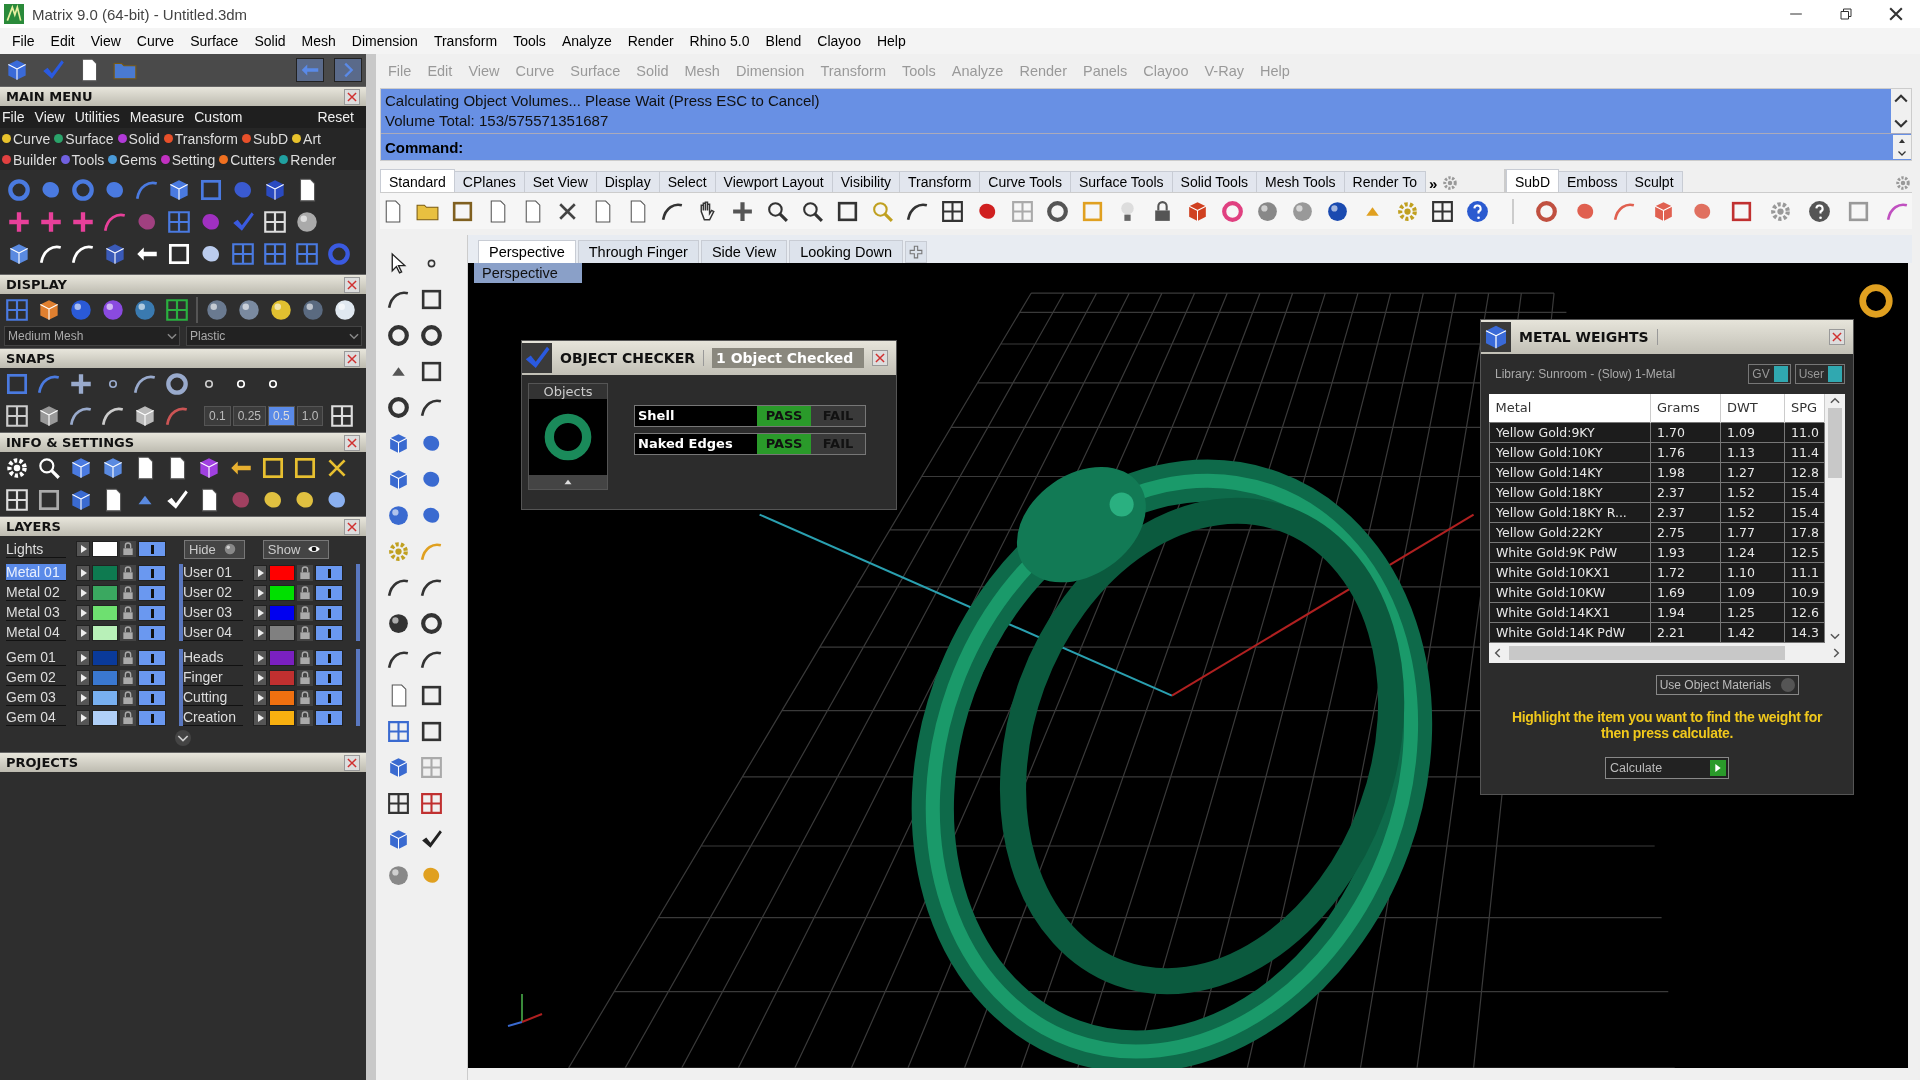 This screenshot has width=1920, height=1080. Describe the element at coordinates (271, 138) in the screenshot. I see `category-link: SubD` at that location.